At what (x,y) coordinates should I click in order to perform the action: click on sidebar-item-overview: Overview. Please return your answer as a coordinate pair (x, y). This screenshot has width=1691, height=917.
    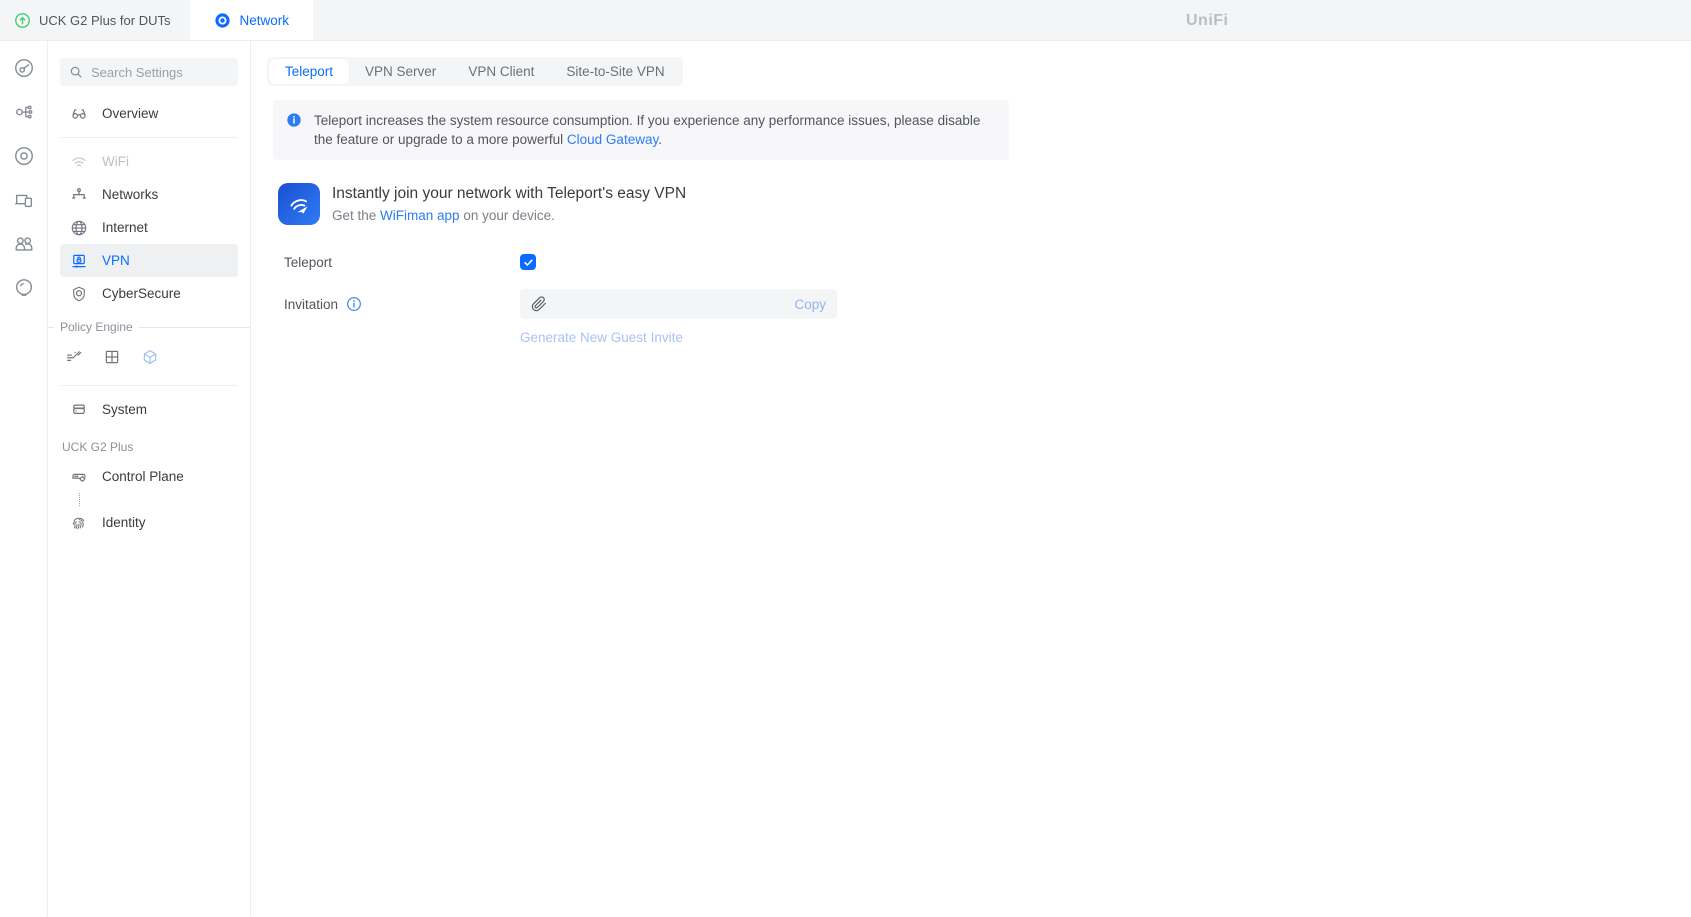
    Looking at the image, I should click on (149, 113).